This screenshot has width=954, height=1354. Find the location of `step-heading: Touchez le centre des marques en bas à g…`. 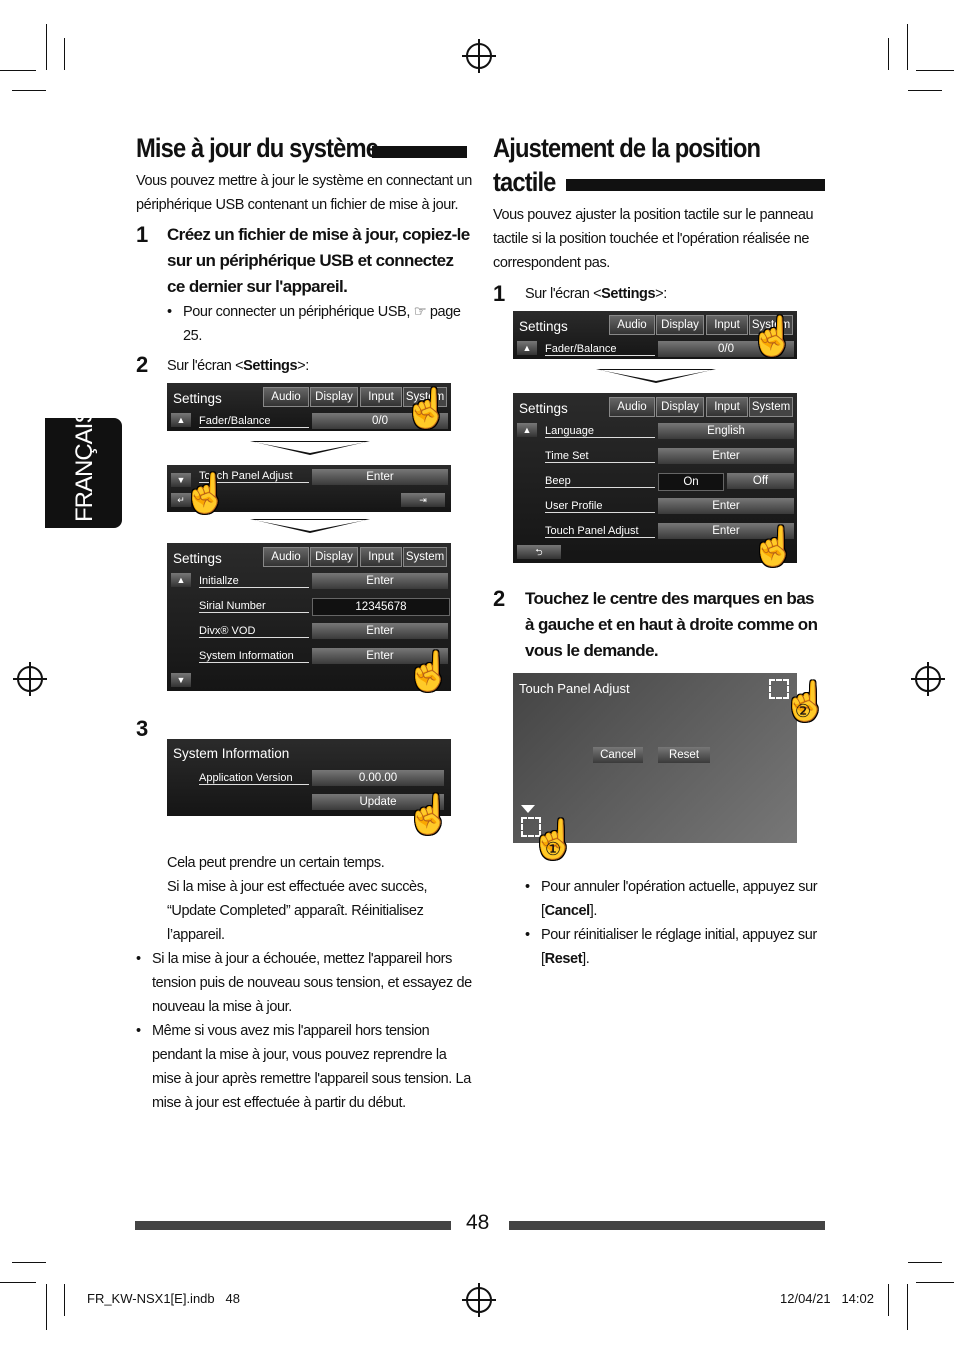

step-heading: Touchez le centre des marques en bas à g… is located at coordinates (671, 624).